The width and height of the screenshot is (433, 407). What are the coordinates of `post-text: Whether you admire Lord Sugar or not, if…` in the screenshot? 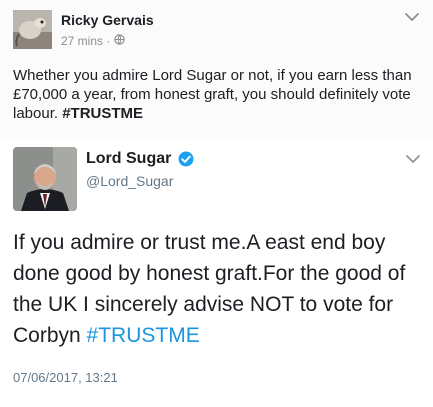 It's located at (218, 94).